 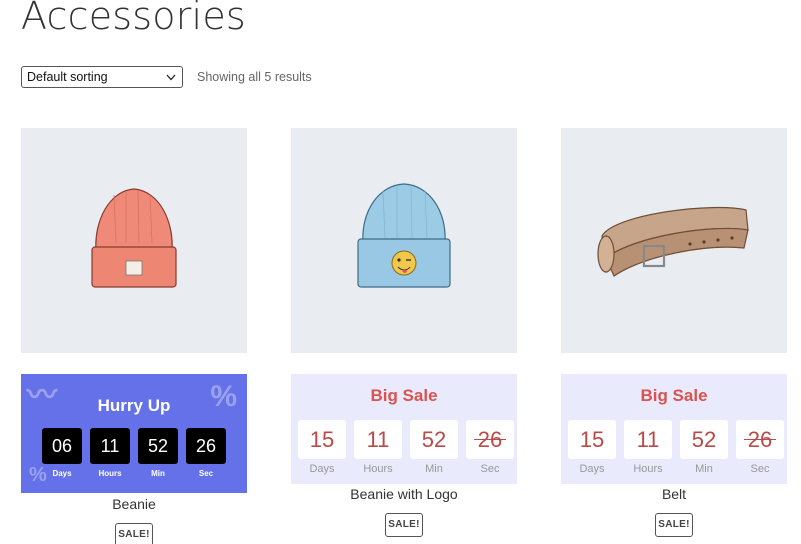 What do you see at coordinates (62, 446) in the screenshot?
I see `countdown-days: 06` at bounding box center [62, 446].